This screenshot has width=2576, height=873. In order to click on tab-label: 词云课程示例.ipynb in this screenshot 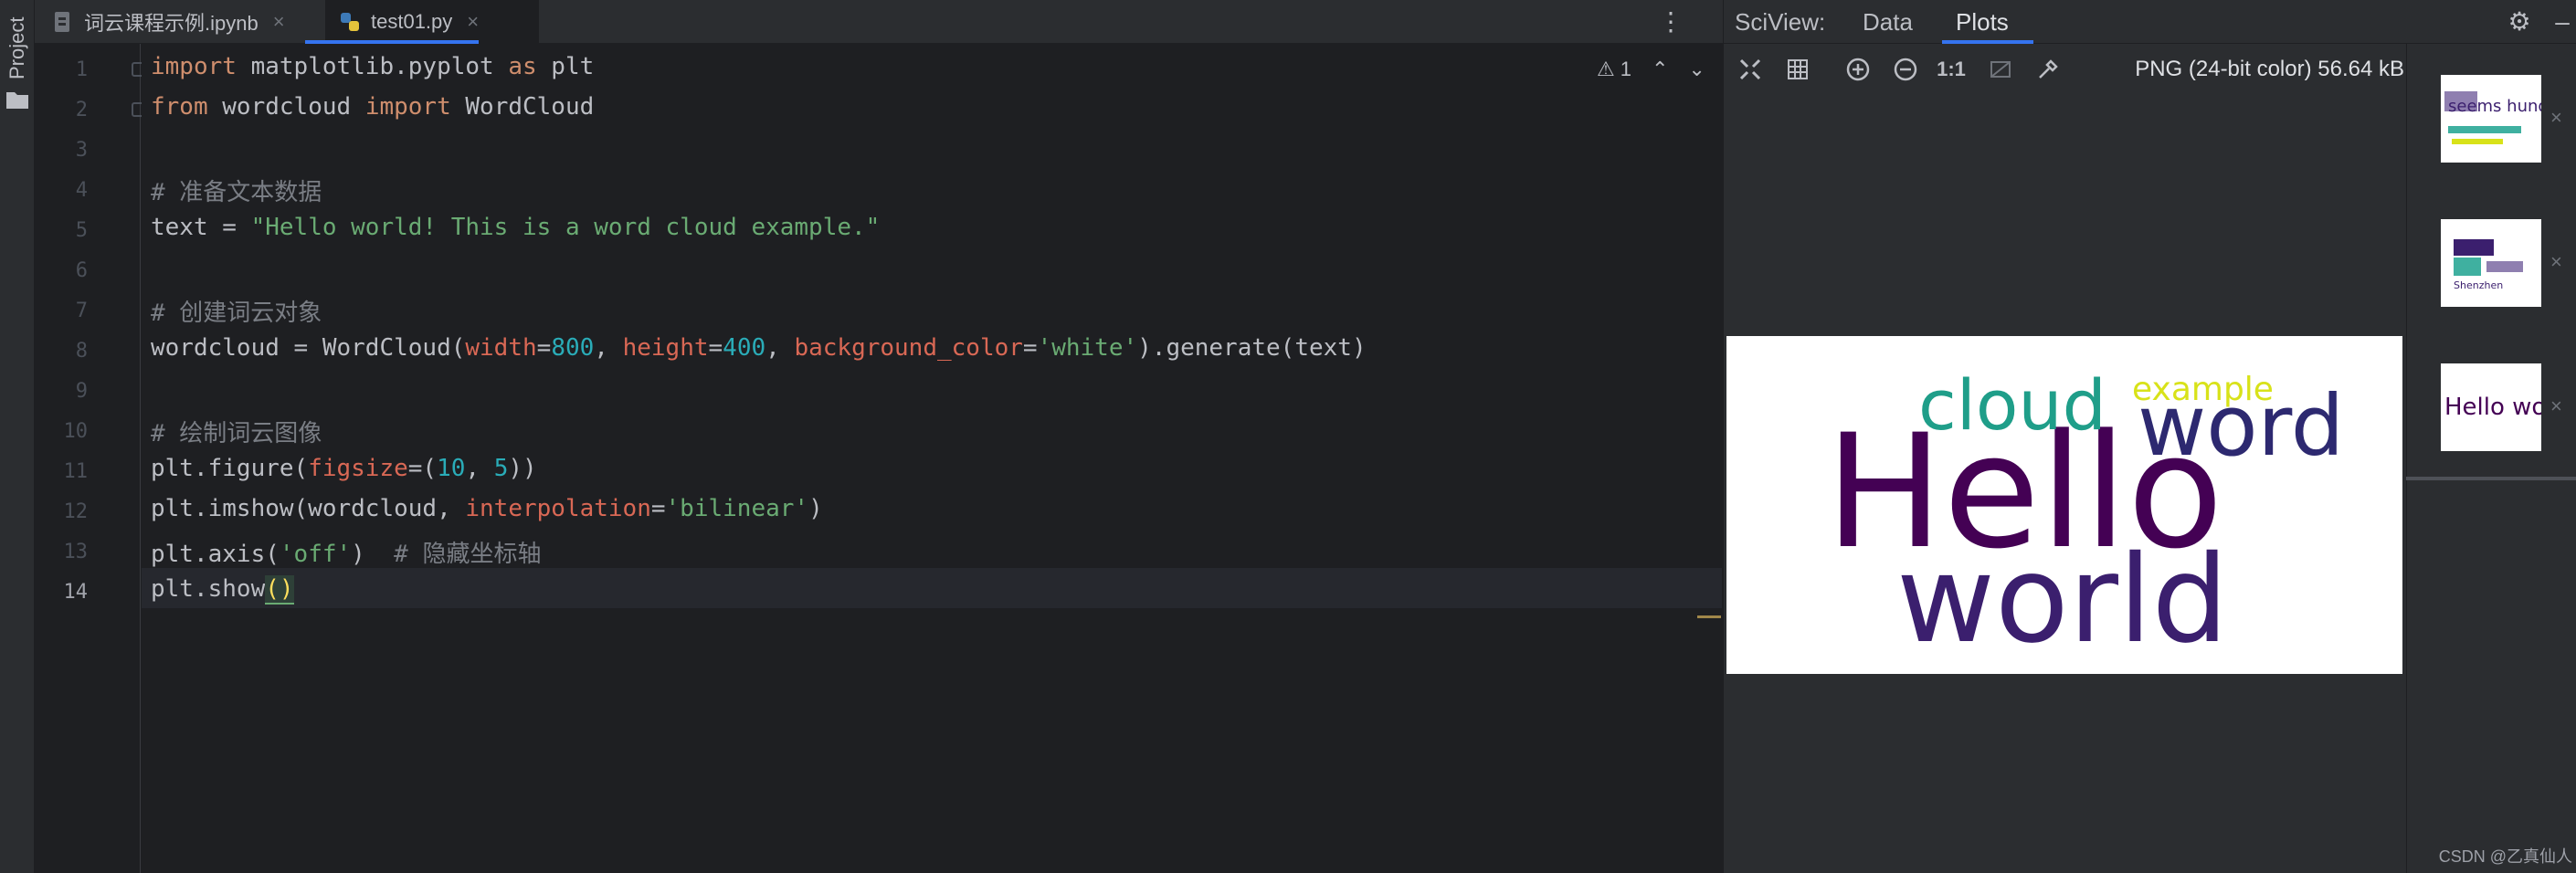, I will do `click(171, 24)`.